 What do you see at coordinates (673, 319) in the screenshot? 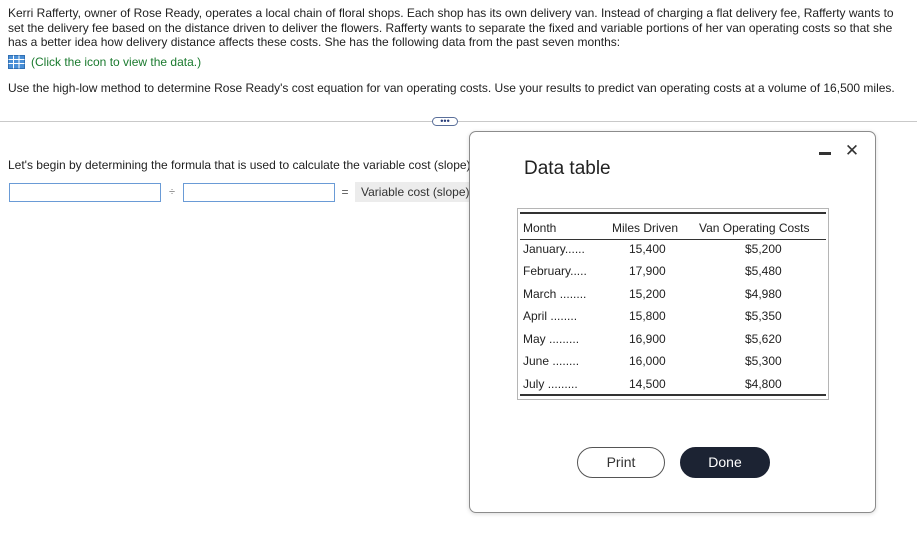
I see `table-row: April ........ 15,800 $5,350` at bounding box center [673, 319].